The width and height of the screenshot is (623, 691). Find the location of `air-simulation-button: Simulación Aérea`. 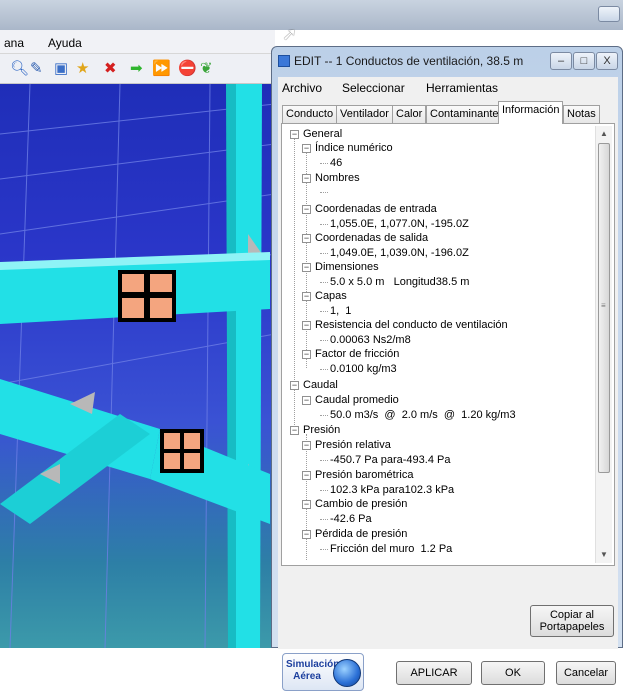

air-simulation-button: Simulación Aérea is located at coordinates (323, 672).